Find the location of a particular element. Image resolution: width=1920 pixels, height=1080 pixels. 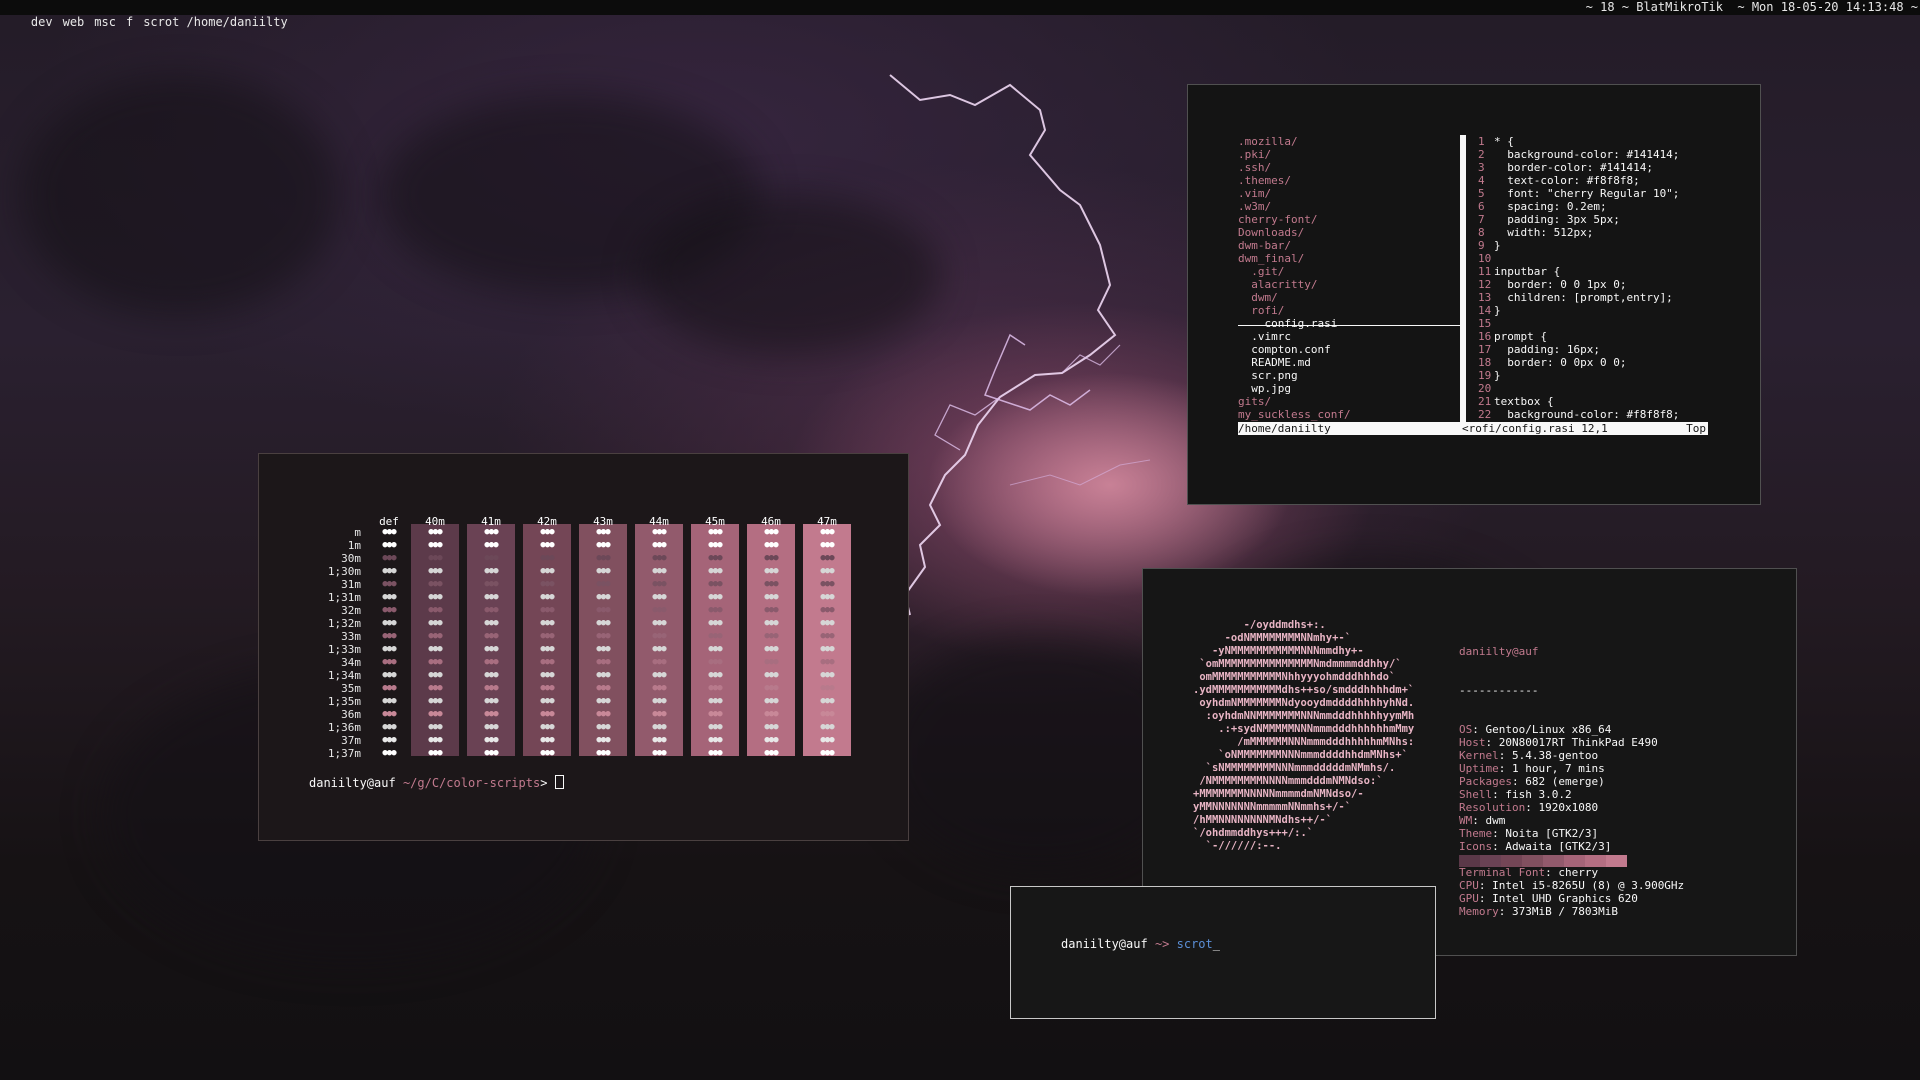

file-entry: .pki/ is located at coordinates (1294, 154).